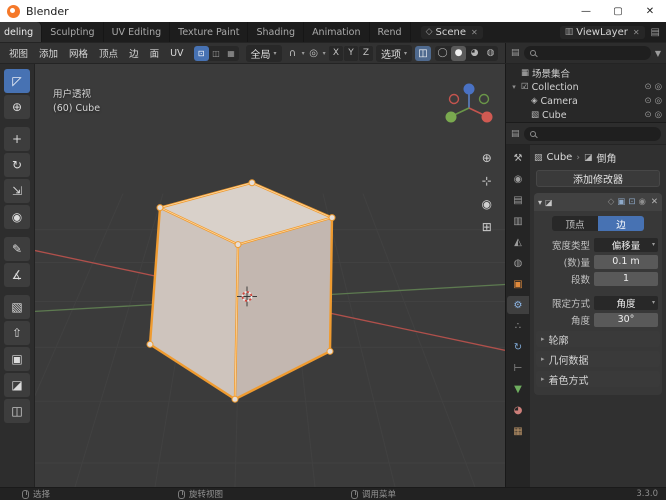  I want to click on breadcrumb-object: Cube, so click(560, 157).